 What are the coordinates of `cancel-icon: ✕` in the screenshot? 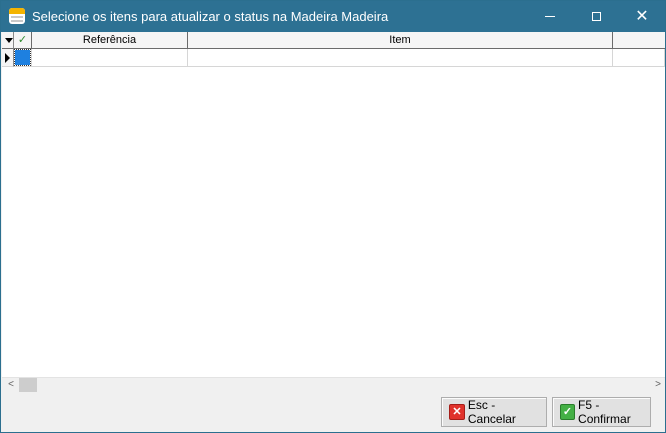 It's located at (457, 412).